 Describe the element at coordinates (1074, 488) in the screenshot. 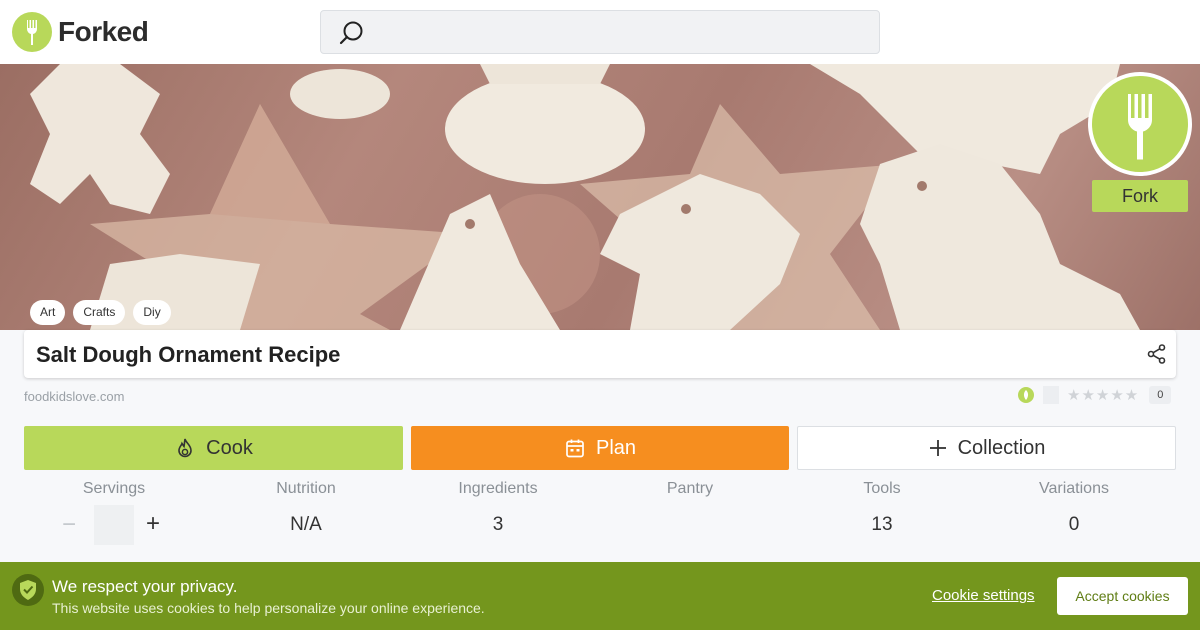

I see `stat-label: Variations` at that location.